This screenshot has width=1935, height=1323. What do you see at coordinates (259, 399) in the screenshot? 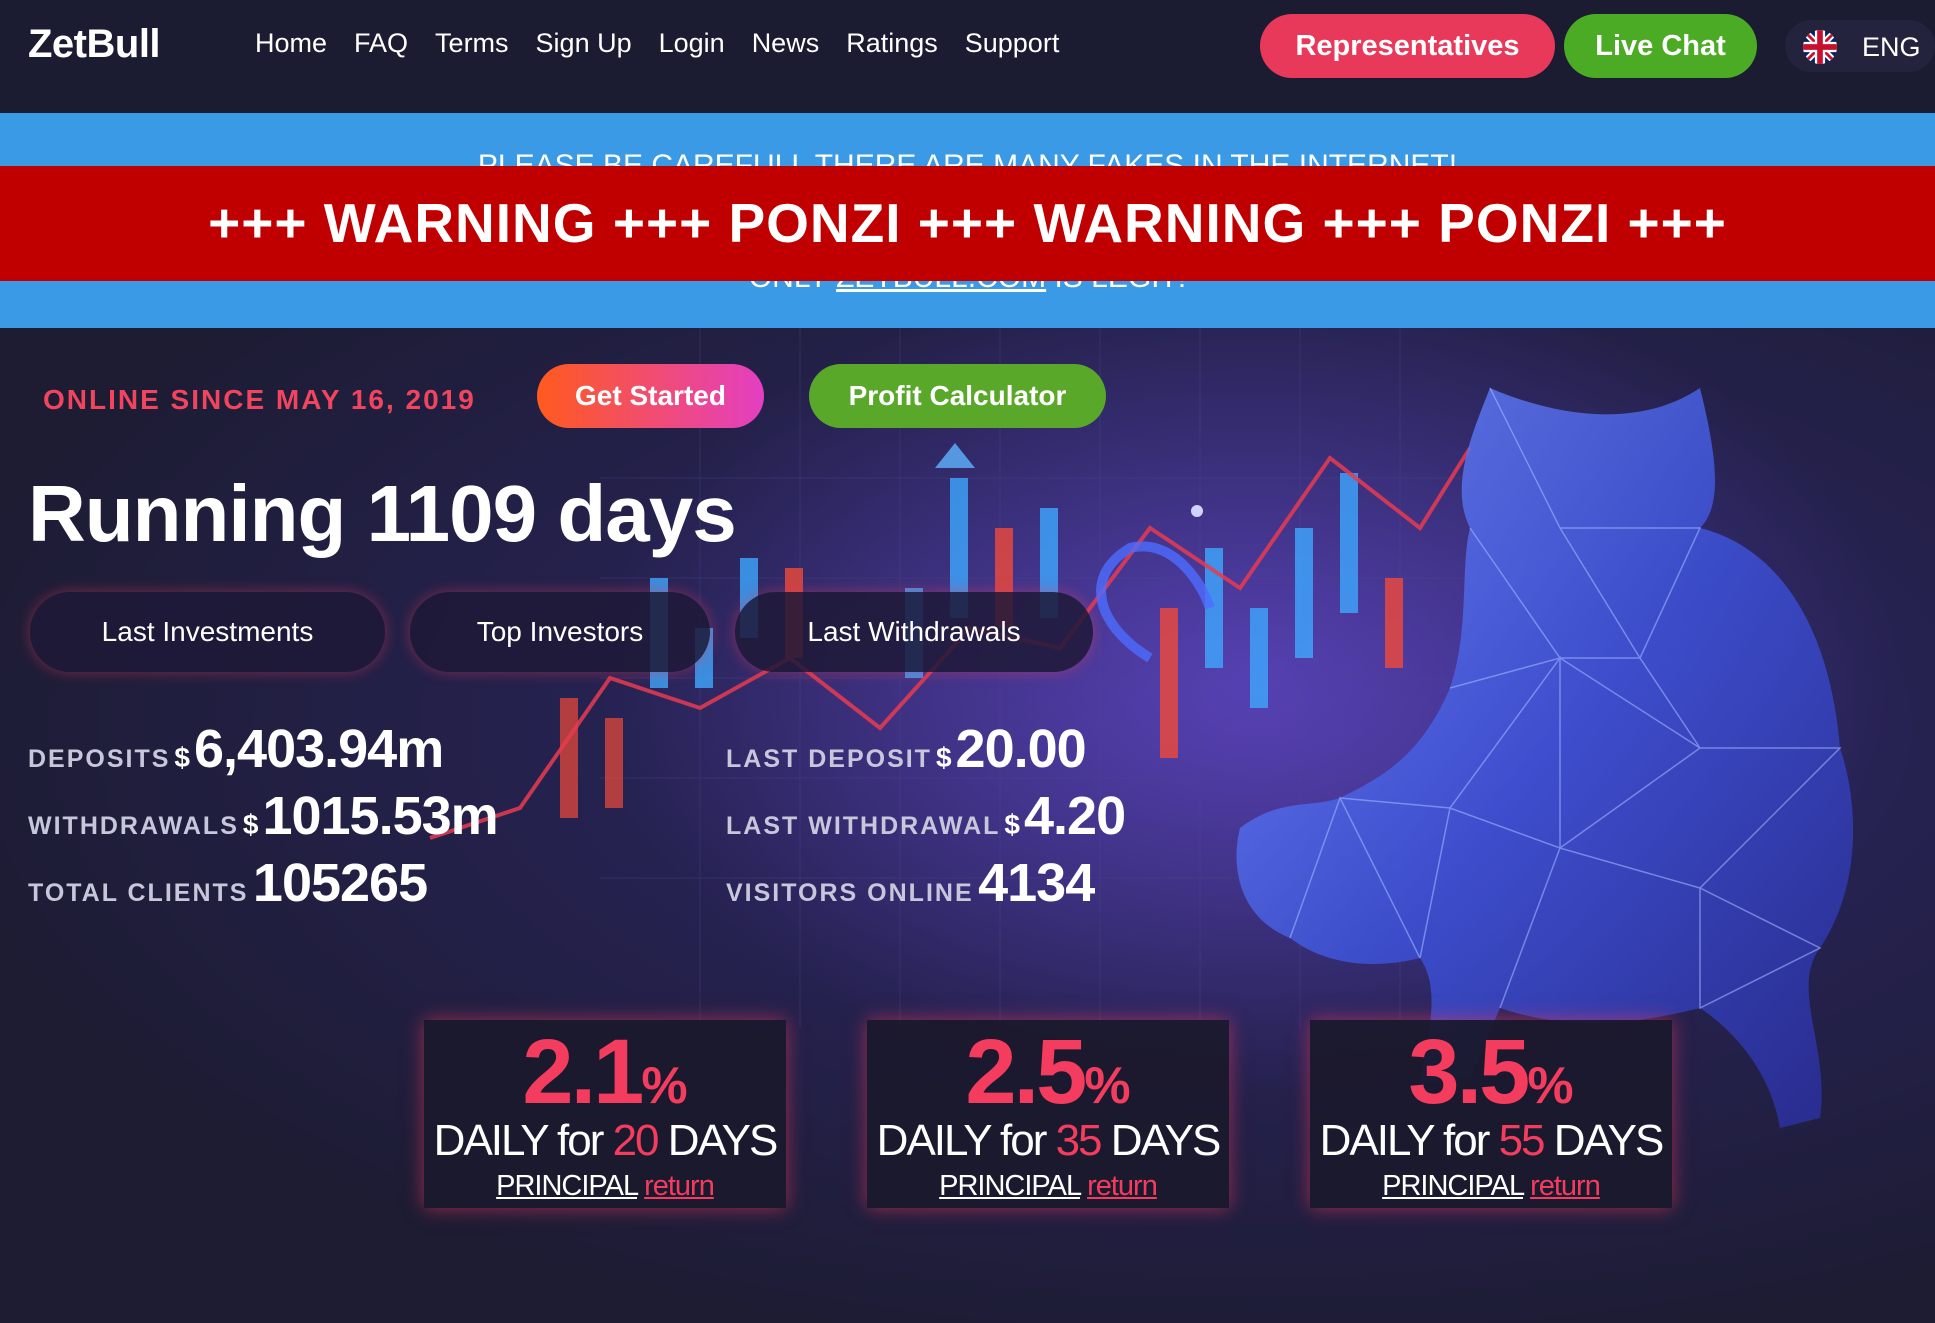
I see `online-since-label: ONLINE SINCE MAY 16, 2019` at bounding box center [259, 399].